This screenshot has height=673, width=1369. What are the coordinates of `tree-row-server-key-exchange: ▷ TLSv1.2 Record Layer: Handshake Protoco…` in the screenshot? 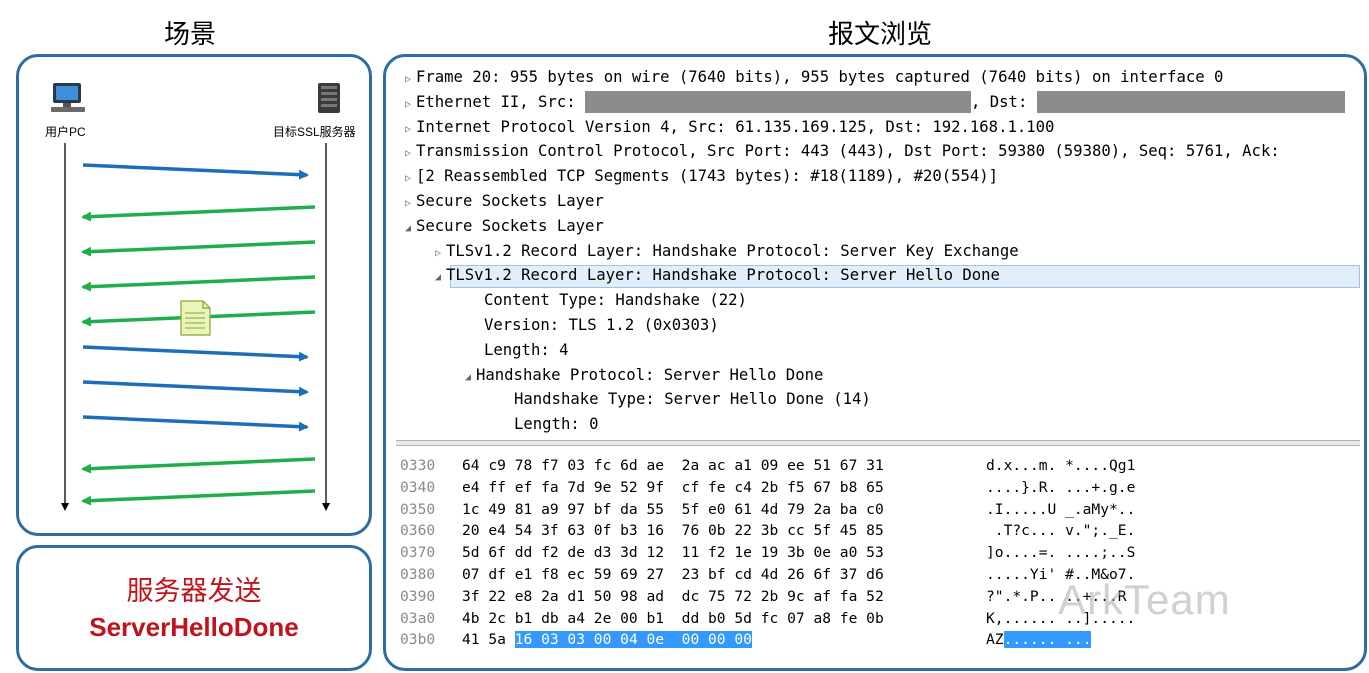 It's located at (875, 251).